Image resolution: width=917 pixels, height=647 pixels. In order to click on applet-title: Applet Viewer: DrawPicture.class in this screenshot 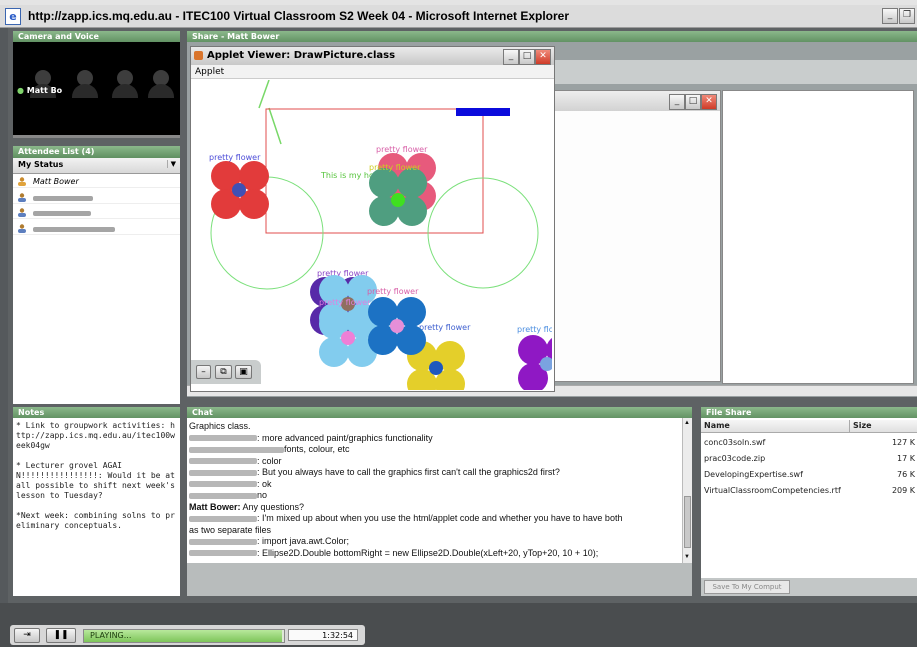, I will do `click(301, 55)`.